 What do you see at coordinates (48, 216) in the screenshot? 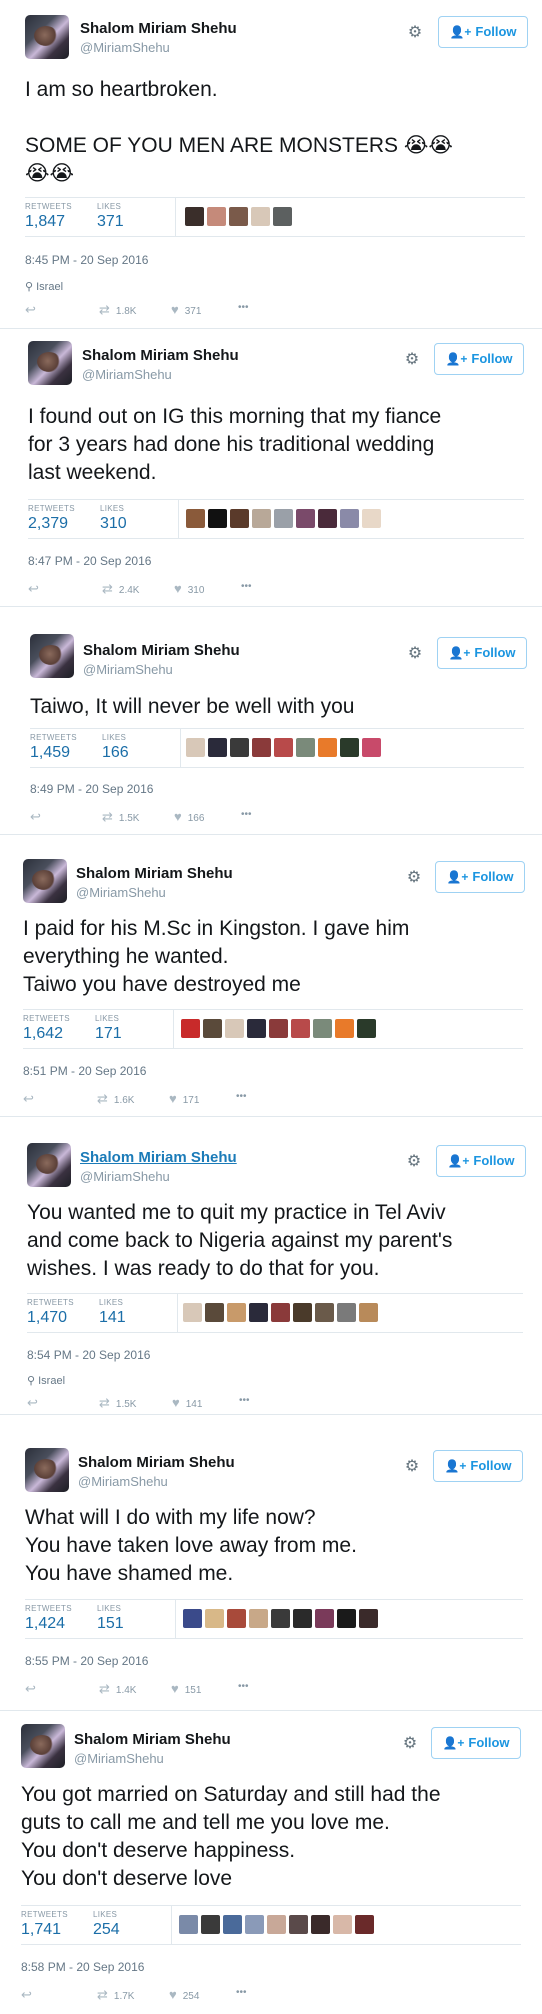
I see `retweets-stat: RETWEETS 1,847` at bounding box center [48, 216].